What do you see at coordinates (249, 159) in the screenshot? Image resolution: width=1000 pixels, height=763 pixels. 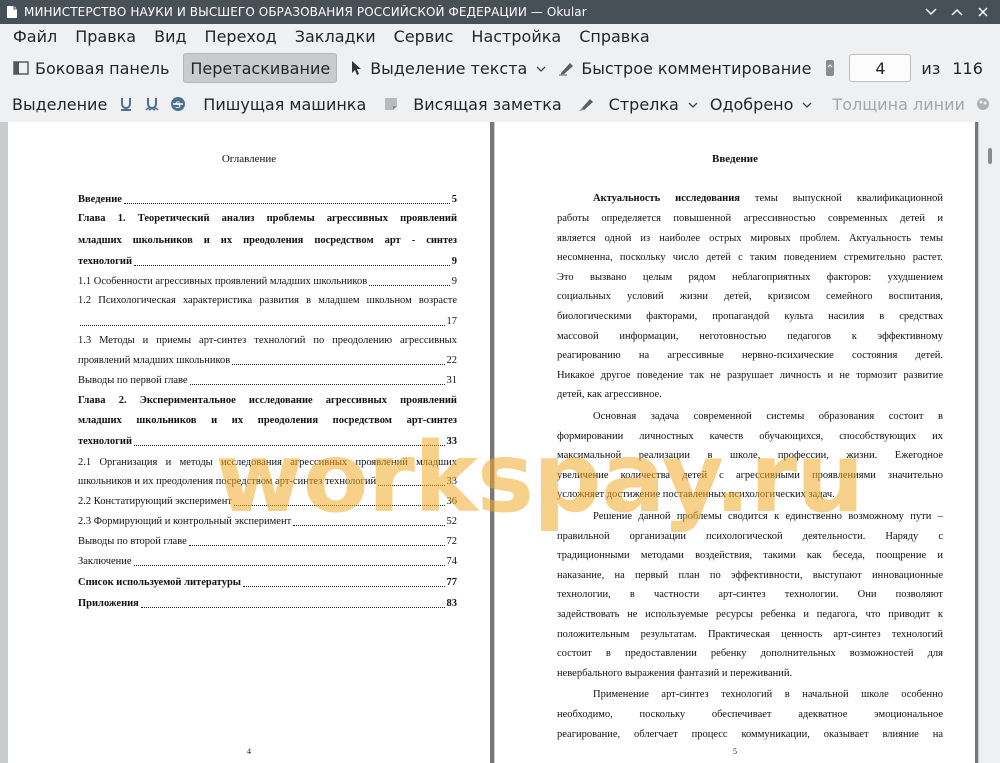 I see `toc-heading: Оглавление` at bounding box center [249, 159].